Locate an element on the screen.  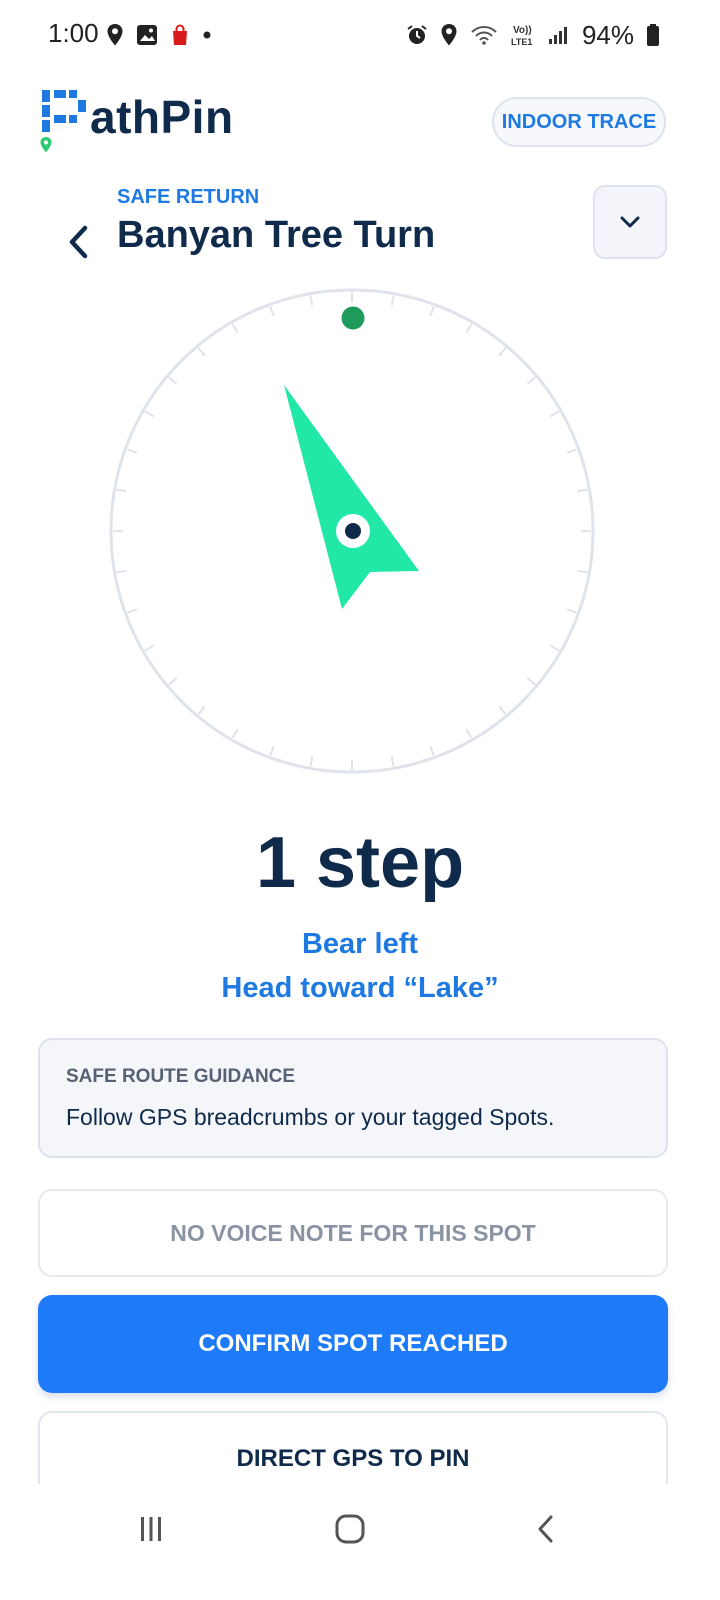
status-time: 1:00 is located at coordinates (73, 33).